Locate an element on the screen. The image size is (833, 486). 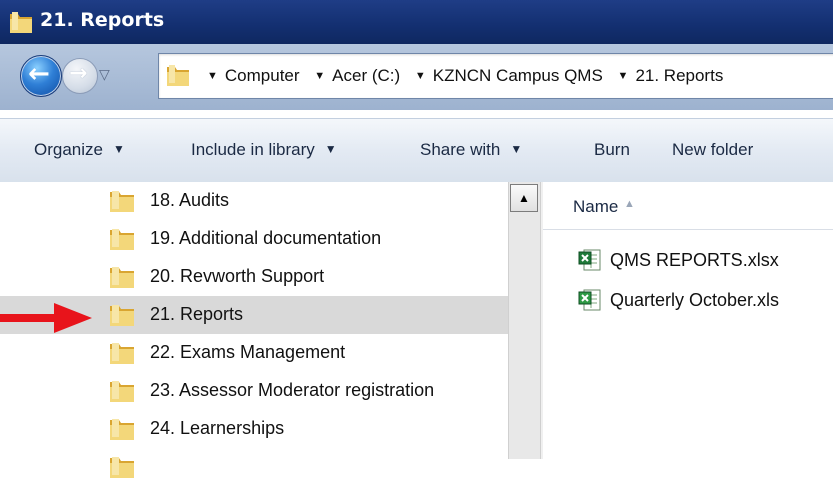
folder-item-18-audits: 18. Audits is located at coordinates (254, 201).